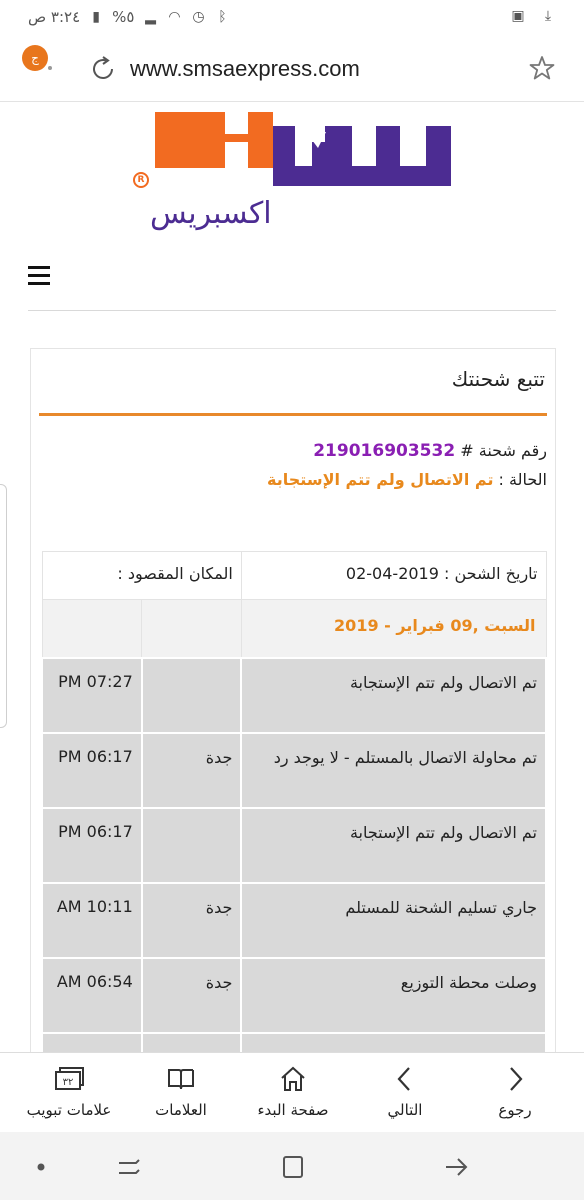 This screenshot has width=584, height=1200. I want to click on back-button: رجوع, so click(515, 1091).